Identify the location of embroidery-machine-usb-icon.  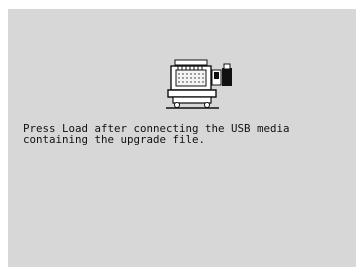
(199, 84).